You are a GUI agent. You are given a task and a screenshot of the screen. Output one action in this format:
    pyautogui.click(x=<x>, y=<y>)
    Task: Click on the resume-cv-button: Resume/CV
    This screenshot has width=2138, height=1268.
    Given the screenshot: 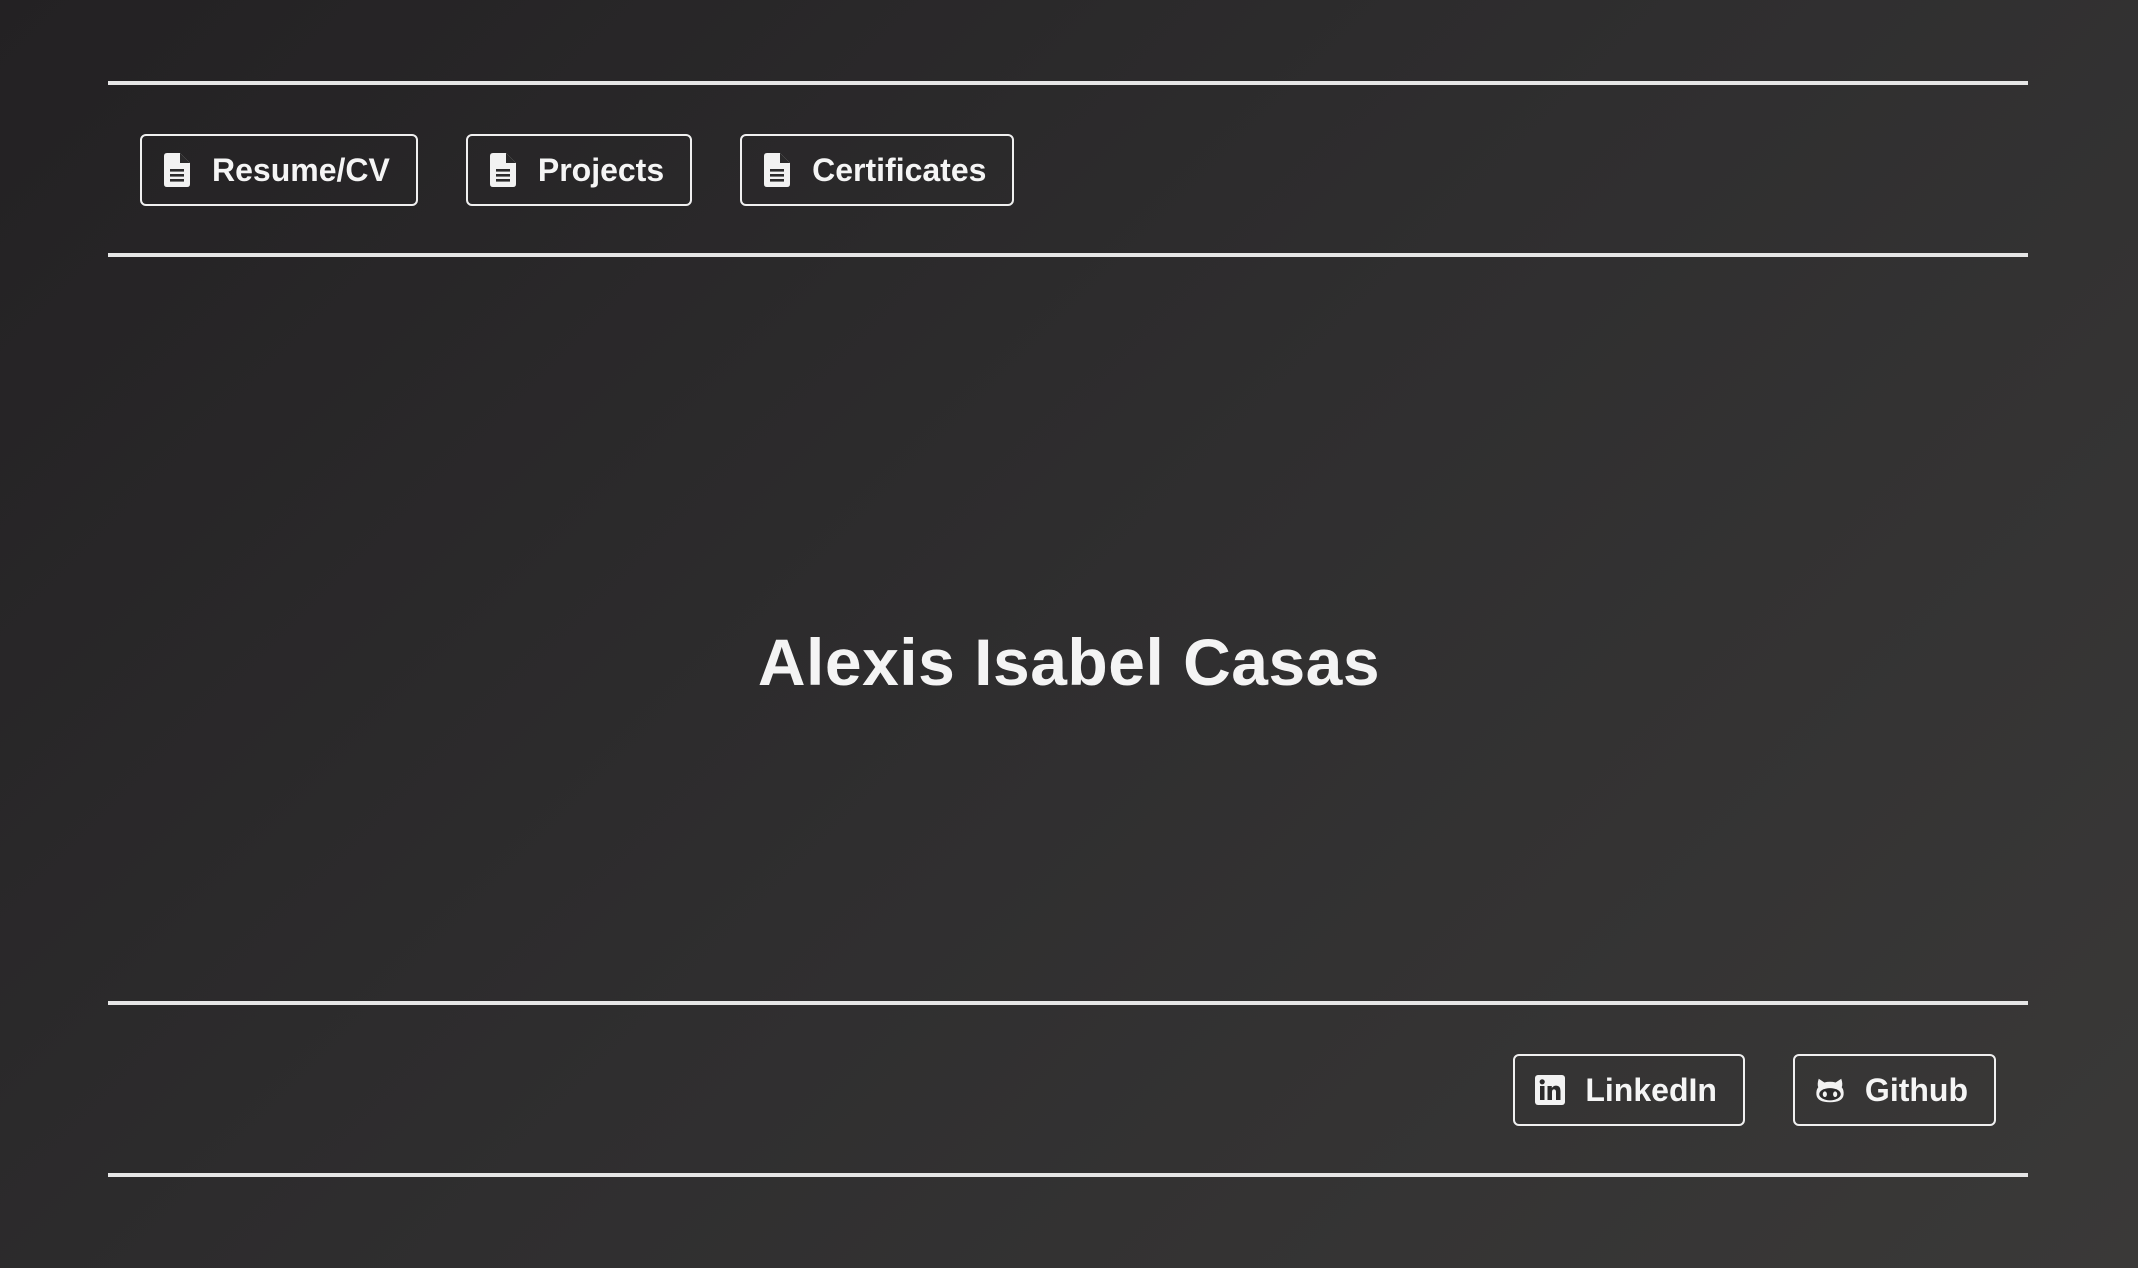 What is the action you would take?
    pyautogui.click(x=279, y=170)
    